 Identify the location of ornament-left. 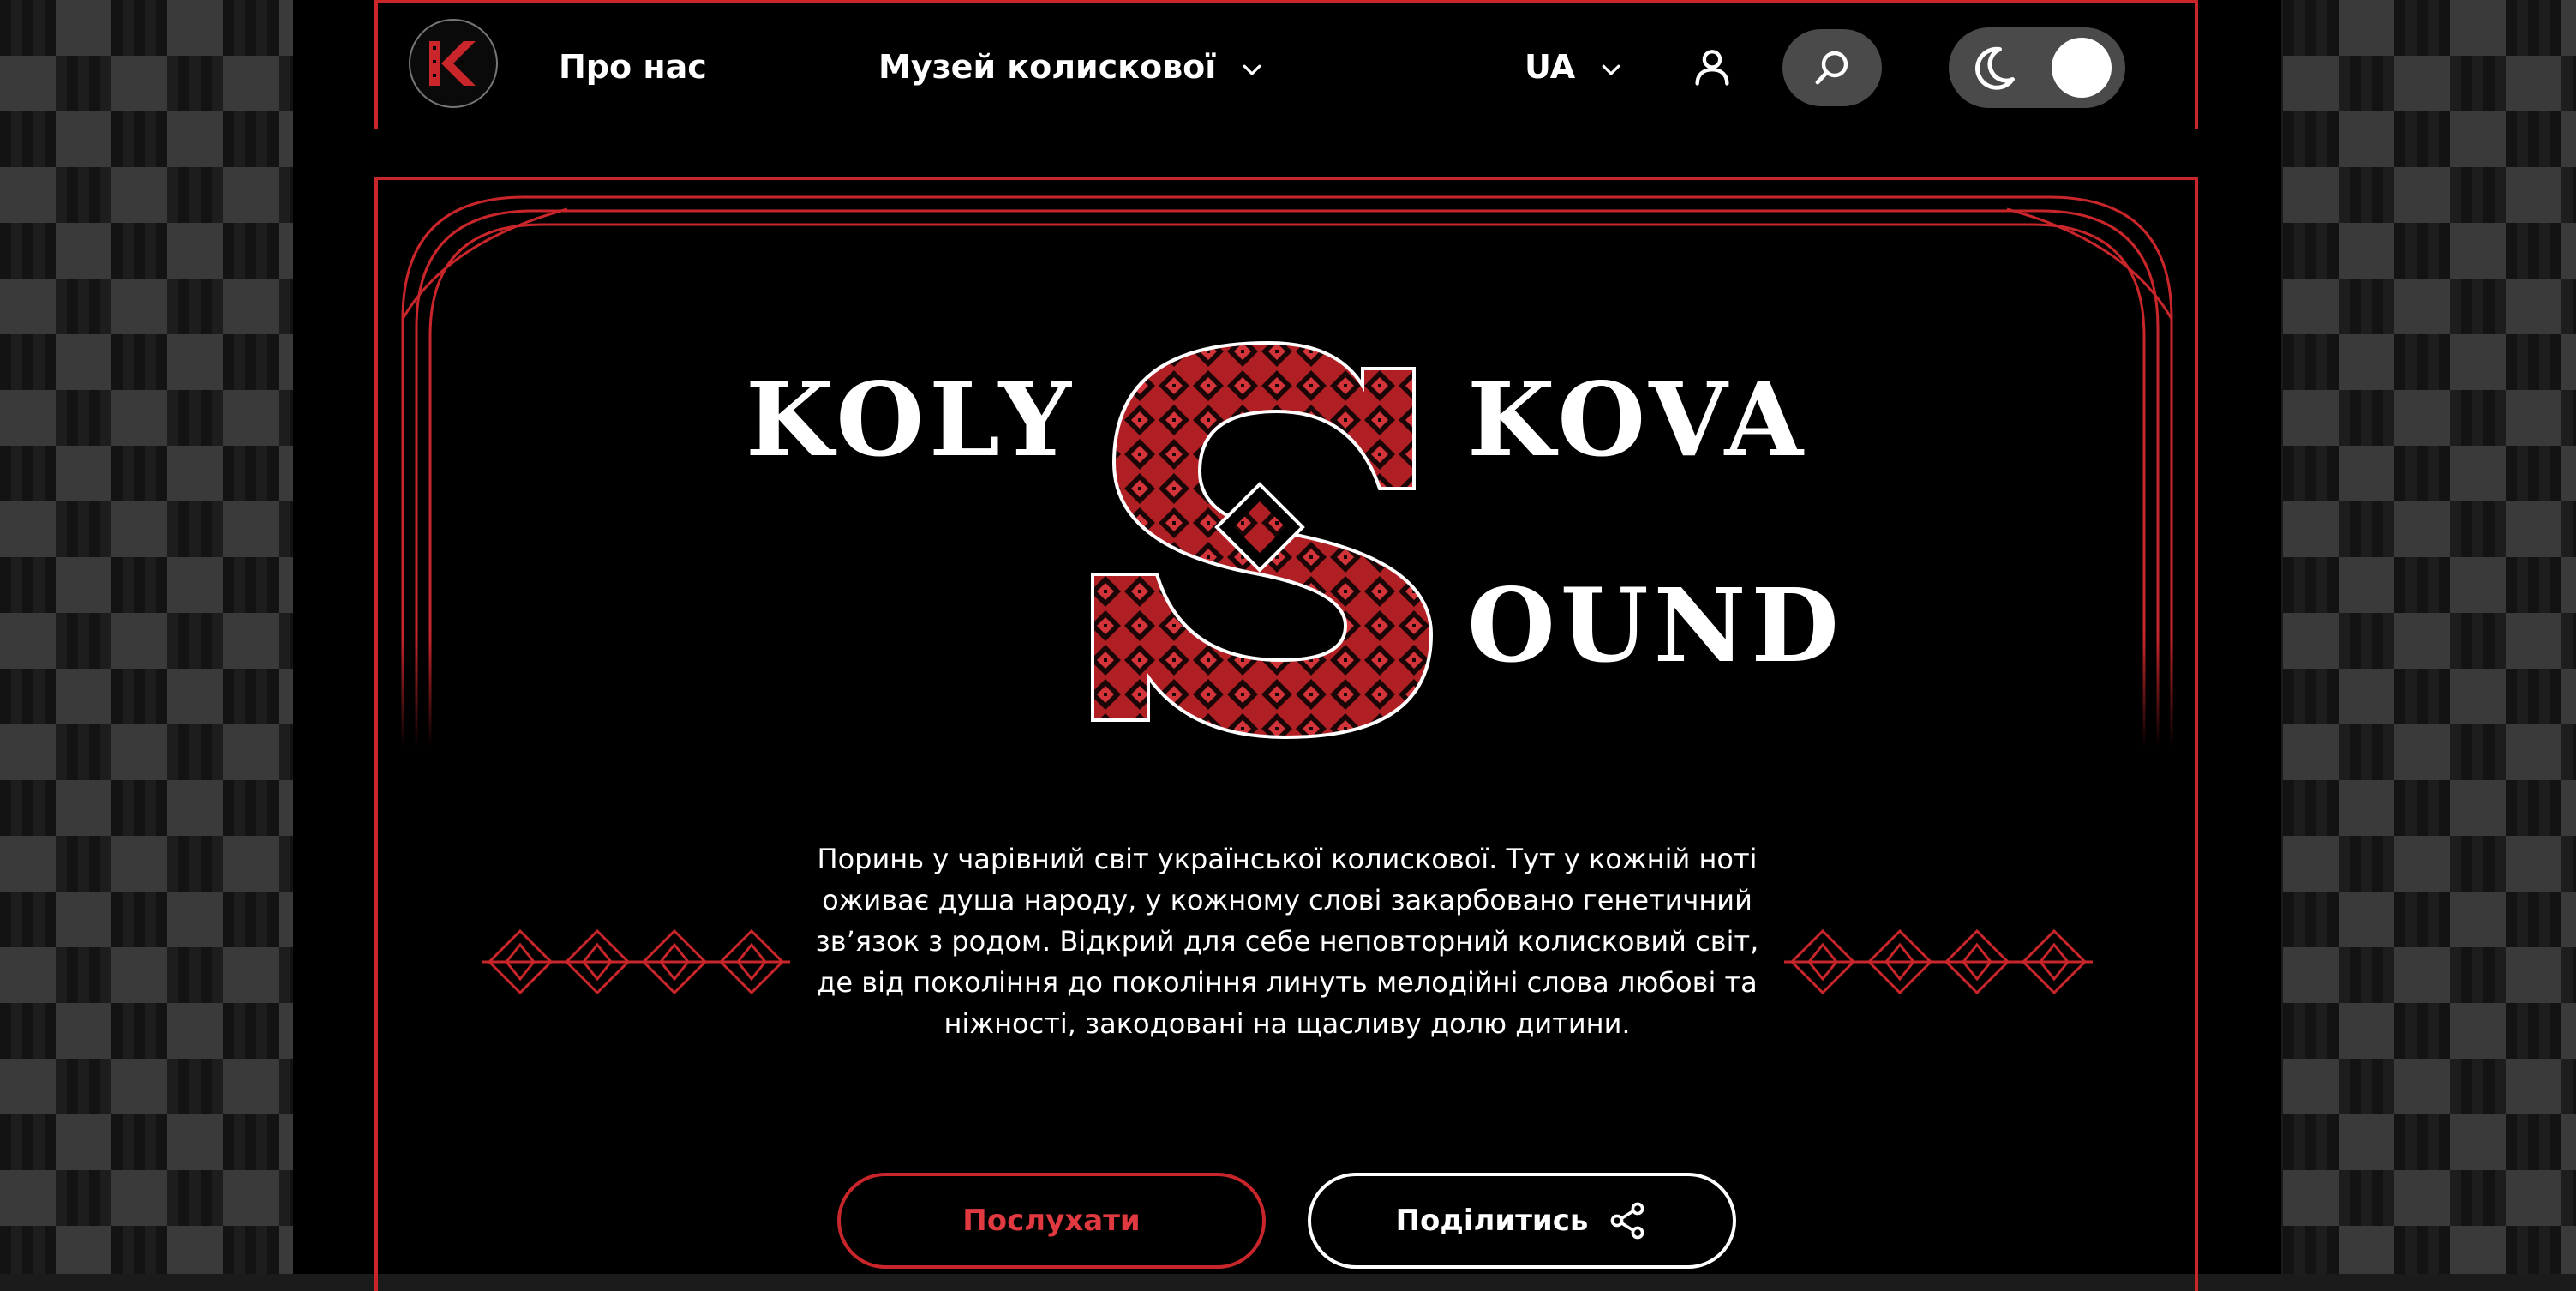
(636, 961).